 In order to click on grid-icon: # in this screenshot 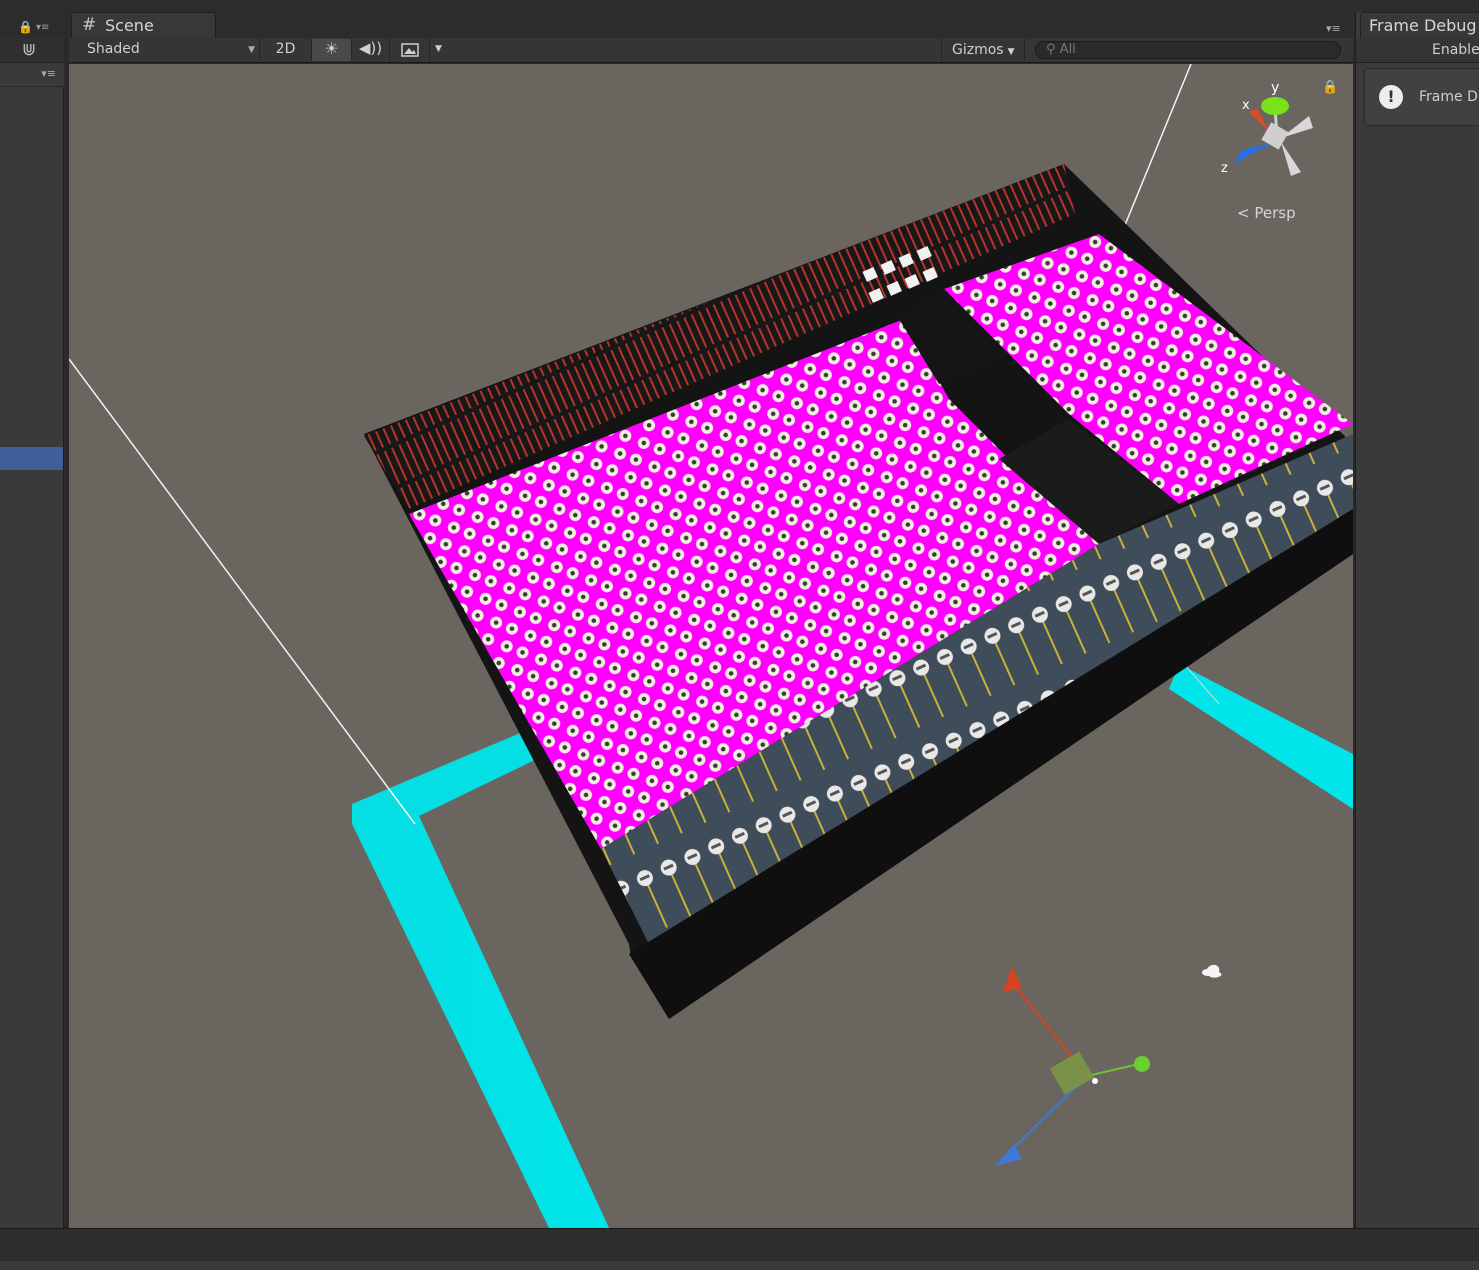, I will do `click(89, 25)`.